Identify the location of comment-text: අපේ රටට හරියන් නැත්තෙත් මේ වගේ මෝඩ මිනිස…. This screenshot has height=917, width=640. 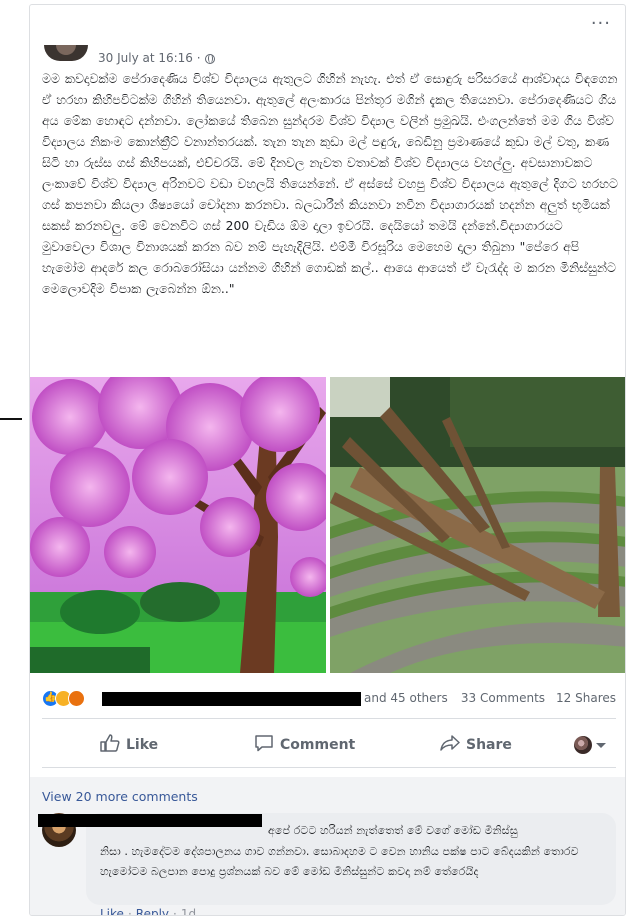
(354, 852).